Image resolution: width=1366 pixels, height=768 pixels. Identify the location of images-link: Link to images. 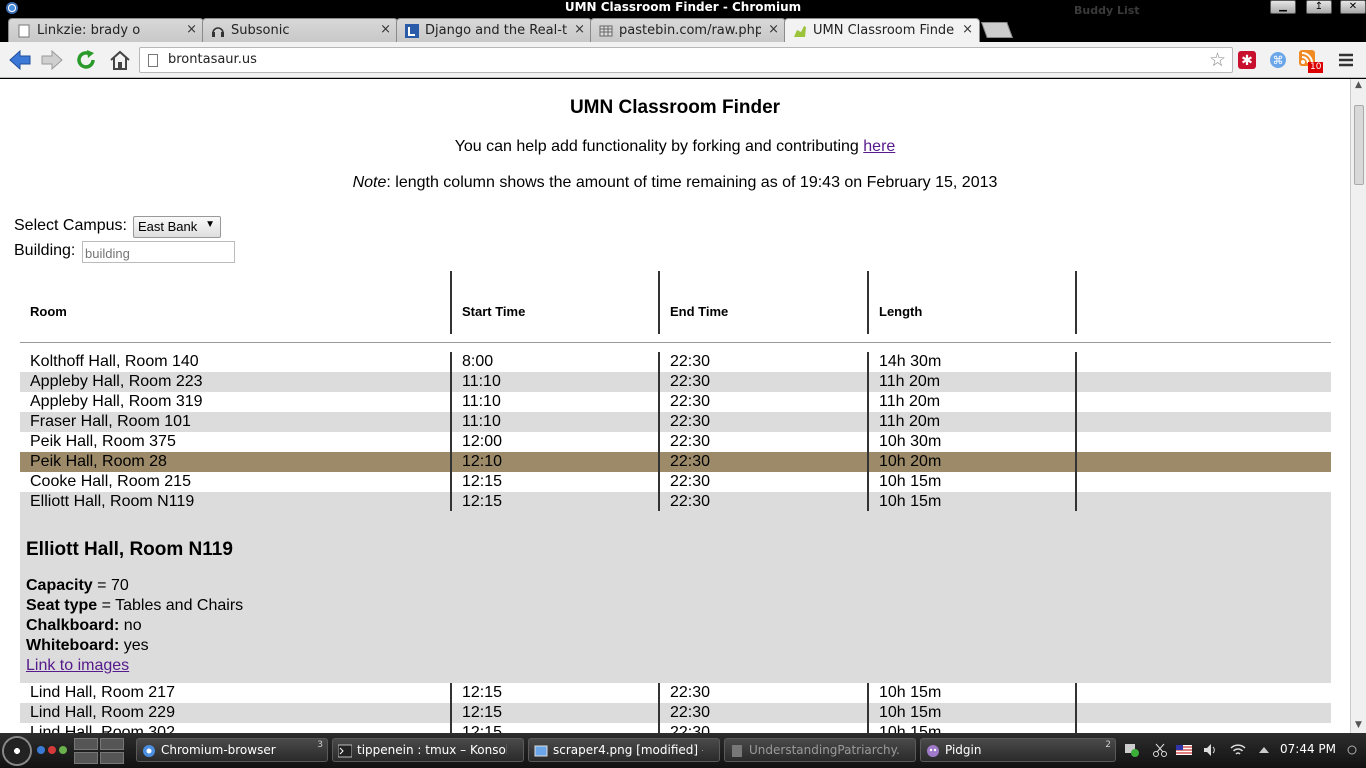
(77, 665).